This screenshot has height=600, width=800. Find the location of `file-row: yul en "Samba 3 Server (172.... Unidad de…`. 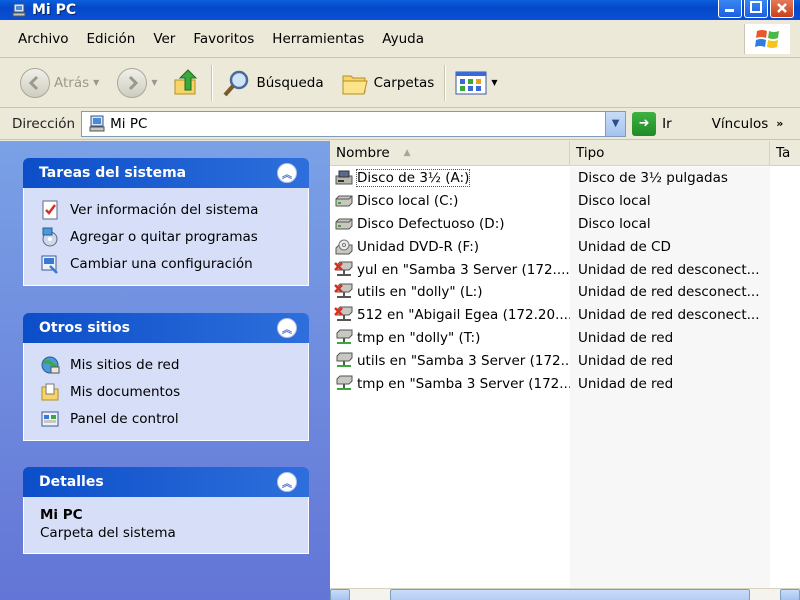

file-row: yul en "Samba 3 Server (172.... Unidad de… is located at coordinates (565, 269).